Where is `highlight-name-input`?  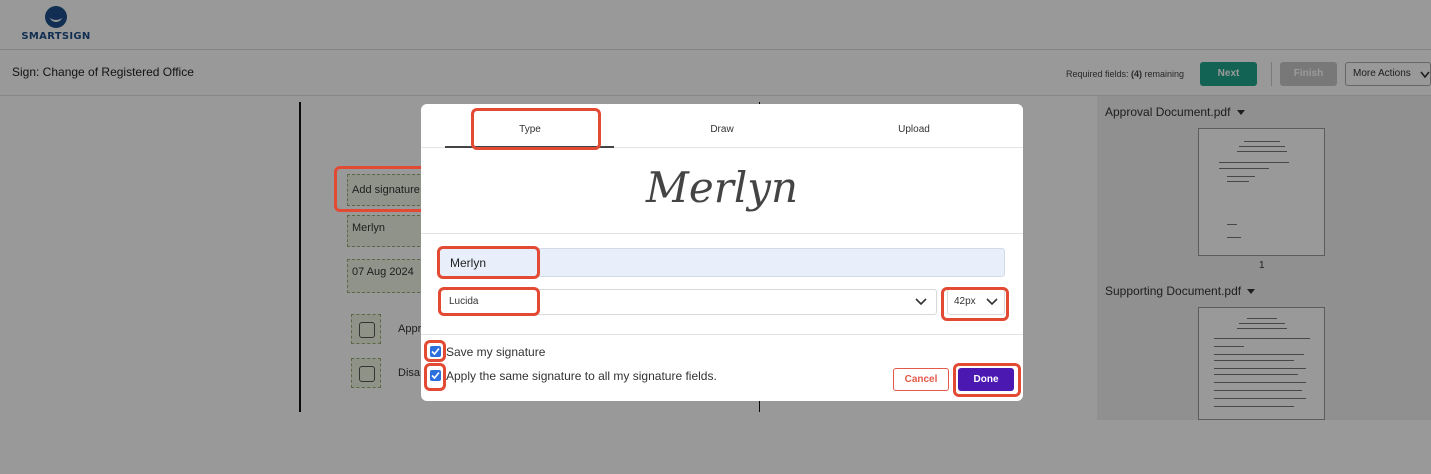 highlight-name-input is located at coordinates (488, 262).